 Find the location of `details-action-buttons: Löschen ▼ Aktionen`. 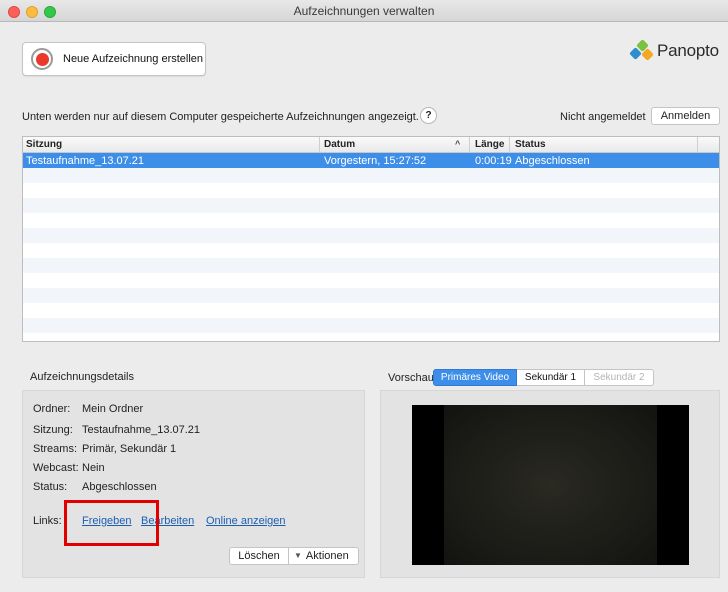

details-action-buttons: Löschen ▼ Aktionen is located at coordinates (294, 556).